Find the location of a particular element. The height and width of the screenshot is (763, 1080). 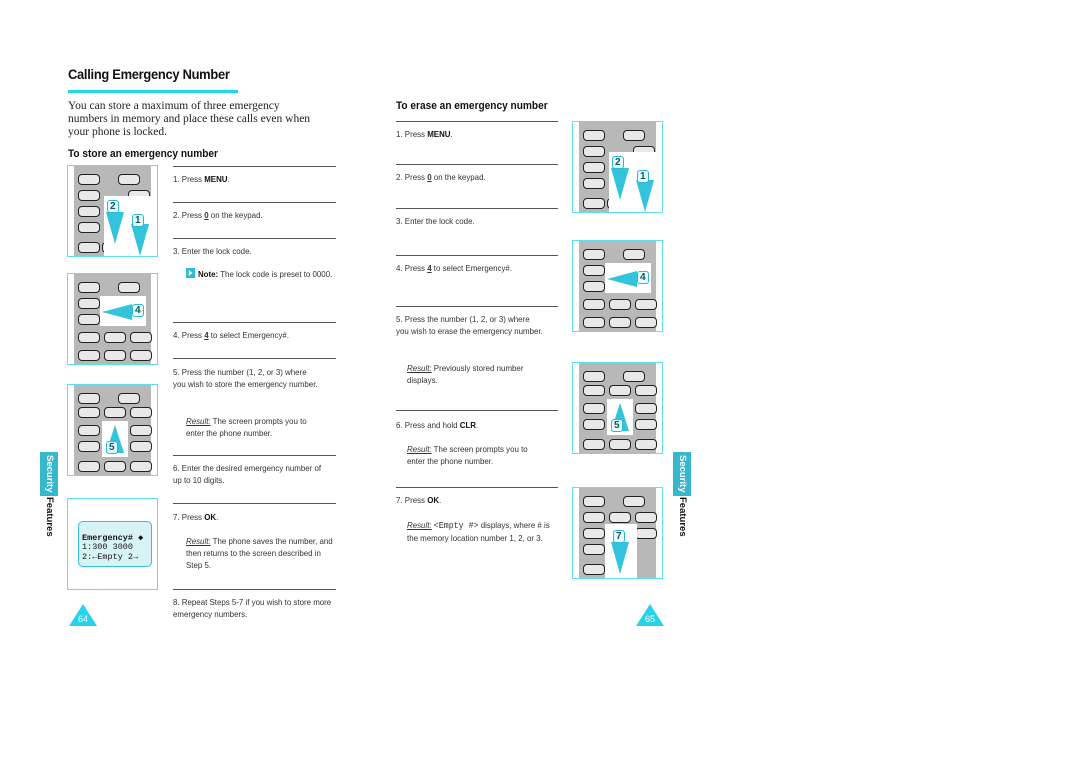

erase-step-6: 6. Press and hold CLR. is located at coordinates (437, 425).